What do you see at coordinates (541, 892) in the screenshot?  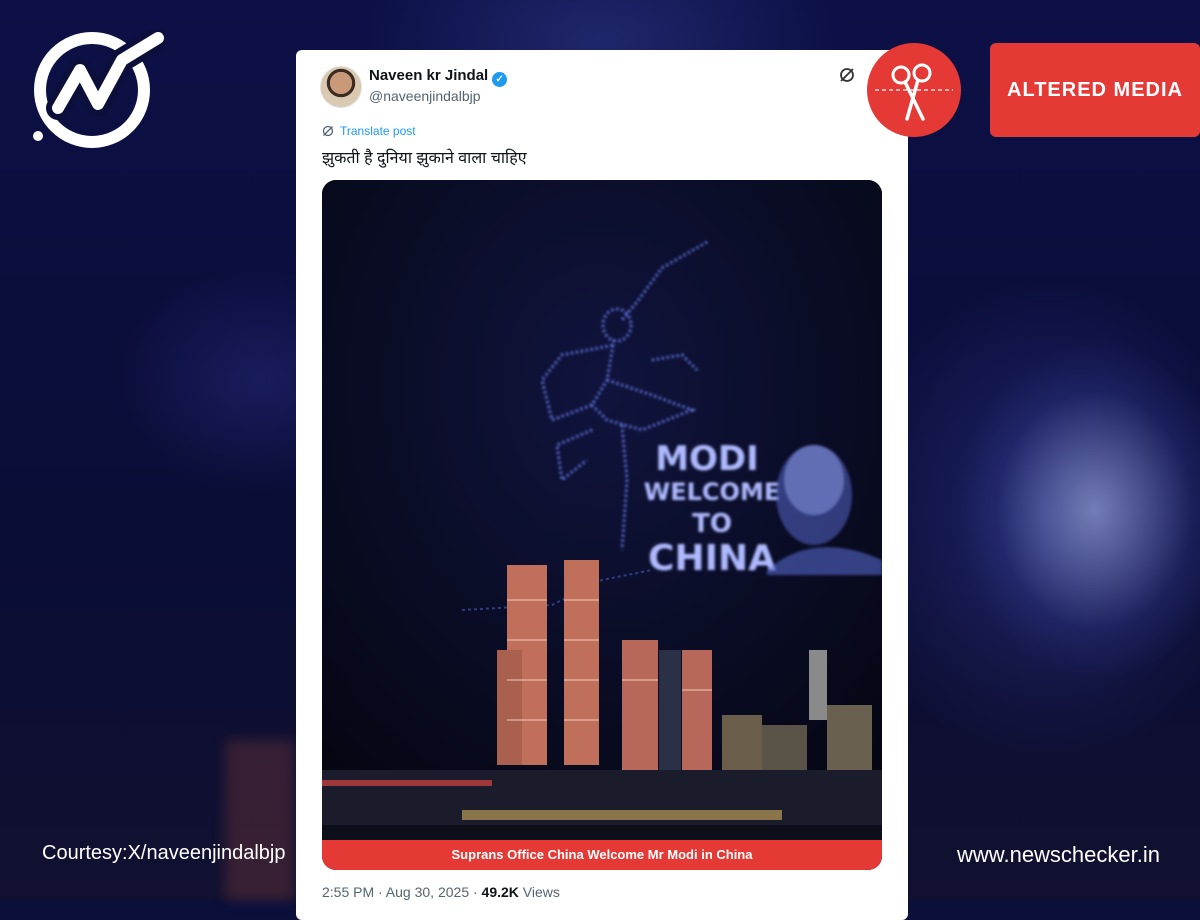 I see `tweet-views-label: Views` at bounding box center [541, 892].